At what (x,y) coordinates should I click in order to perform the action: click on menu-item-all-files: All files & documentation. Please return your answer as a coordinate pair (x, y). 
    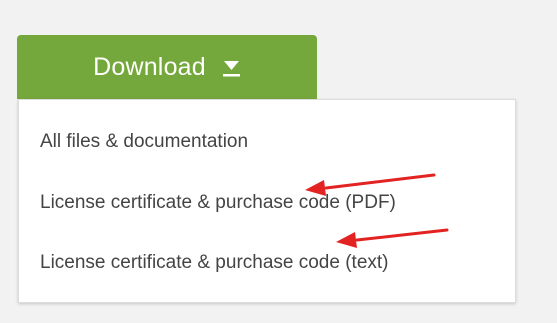
    Looking at the image, I should click on (144, 142).